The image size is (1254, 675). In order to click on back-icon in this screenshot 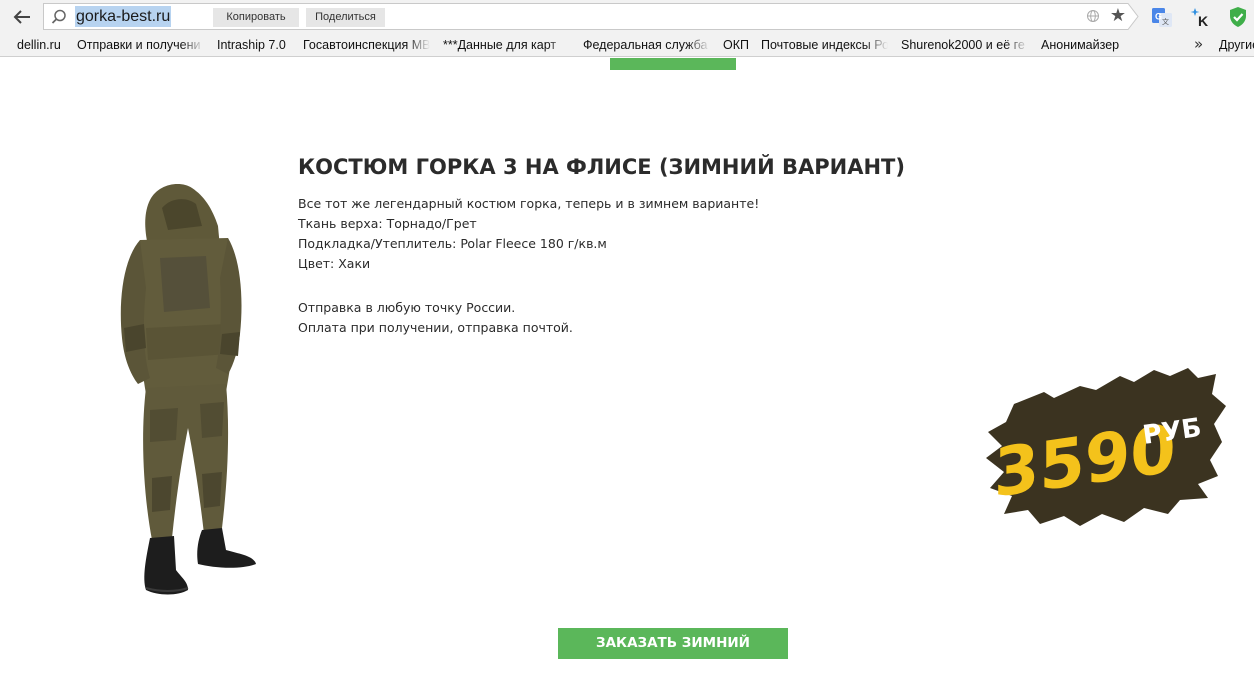, I will do `click(21, 17)`.